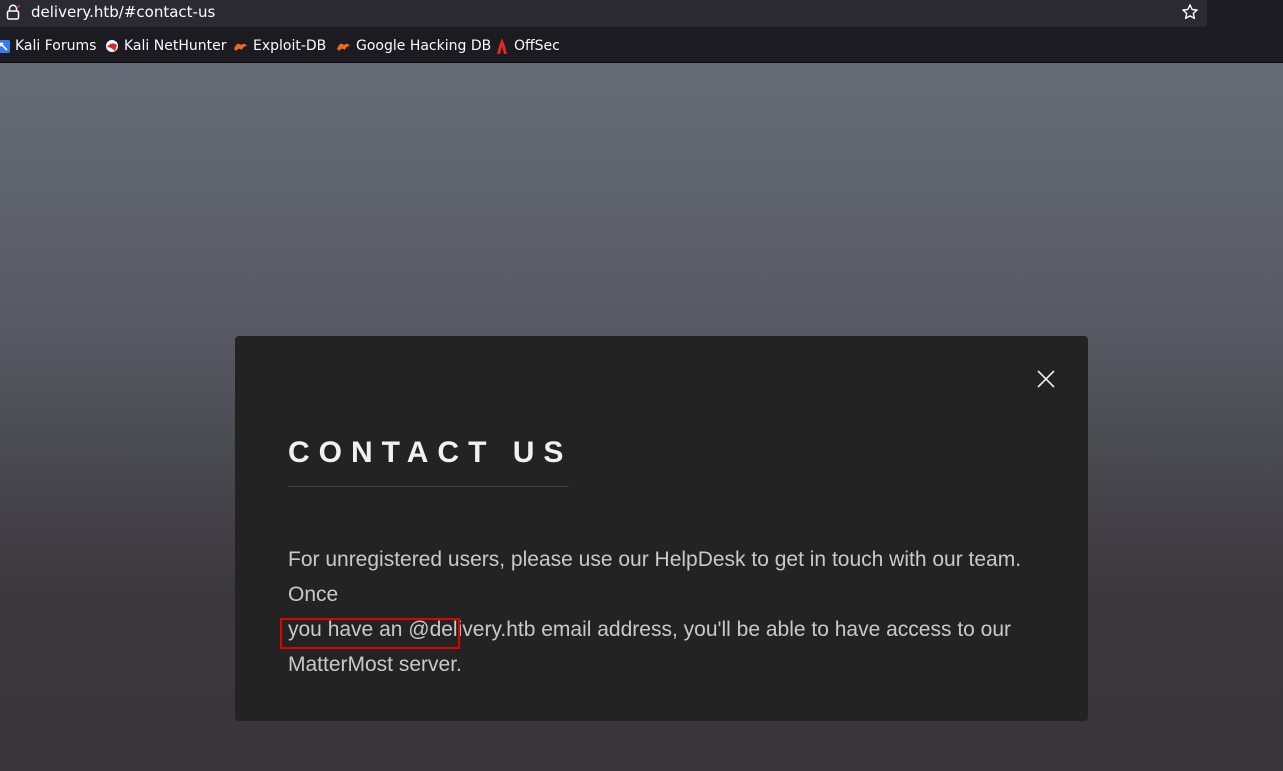  Describe the element at coordinates (375, 664) in the screenshot. I see `body-line-mattermost: MatterMost server.` at that location.